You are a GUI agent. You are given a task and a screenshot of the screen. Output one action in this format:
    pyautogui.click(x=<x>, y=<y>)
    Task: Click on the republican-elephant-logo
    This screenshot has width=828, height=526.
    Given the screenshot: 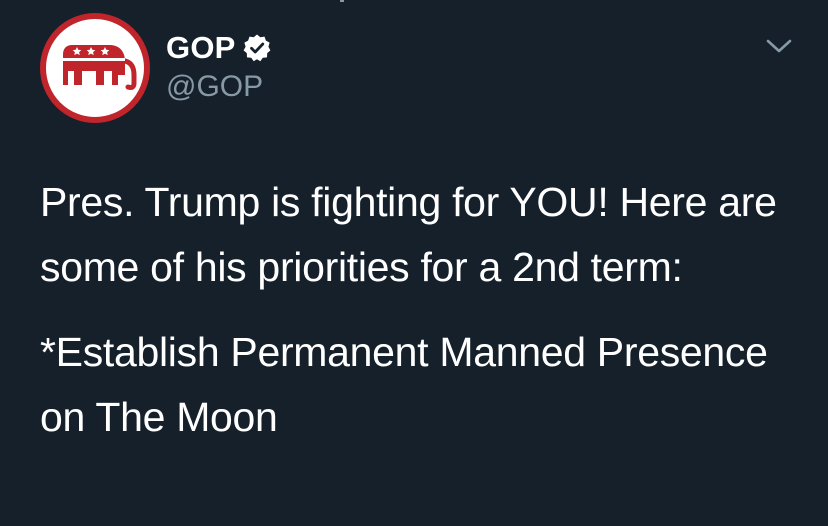 What is the action you would take?
    pyautogui.click(x=100, y=67)
    